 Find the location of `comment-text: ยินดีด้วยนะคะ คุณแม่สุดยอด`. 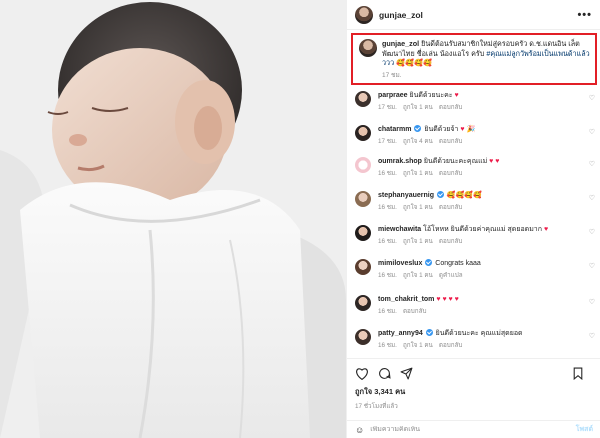

comment-text: ยินดีด้วยนะคะ คุณแม่สุดยอด is located at coordinates (479, 333).